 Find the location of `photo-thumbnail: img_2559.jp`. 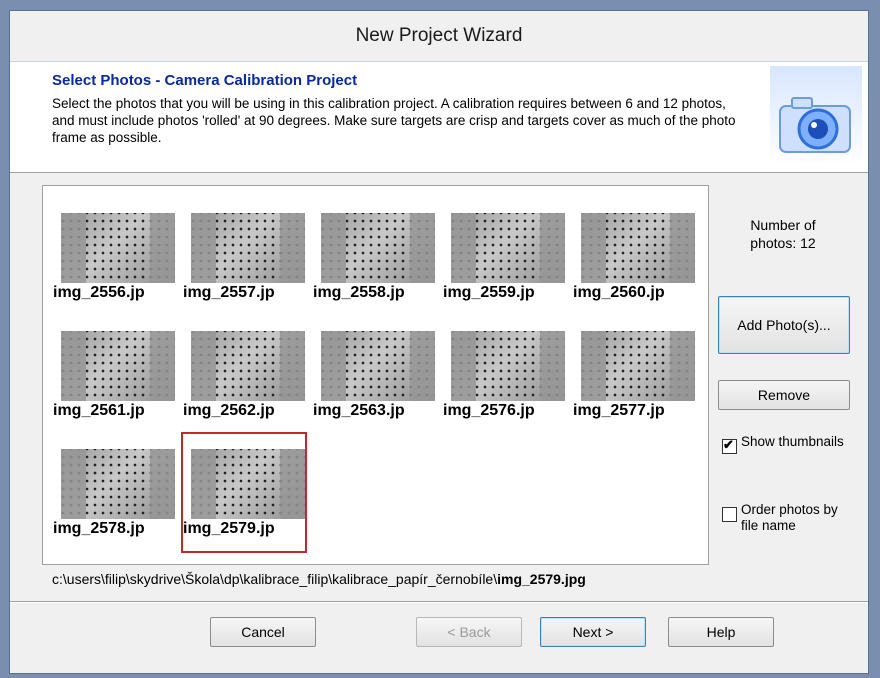

photo-thumbnail: img_2559.jp is located at coordinates (504, 256).